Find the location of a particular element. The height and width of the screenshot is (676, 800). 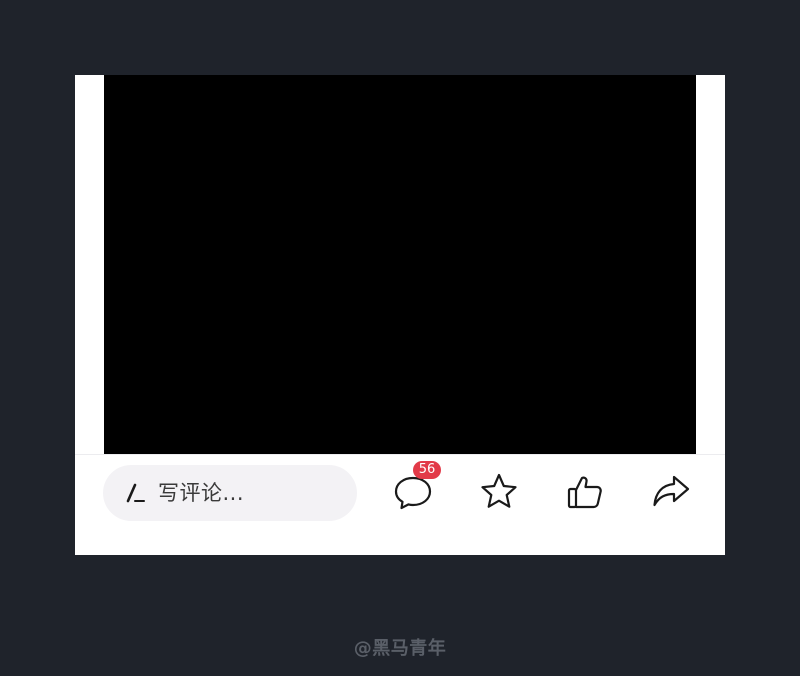

pen-icon is located at coordinates (135, 493).